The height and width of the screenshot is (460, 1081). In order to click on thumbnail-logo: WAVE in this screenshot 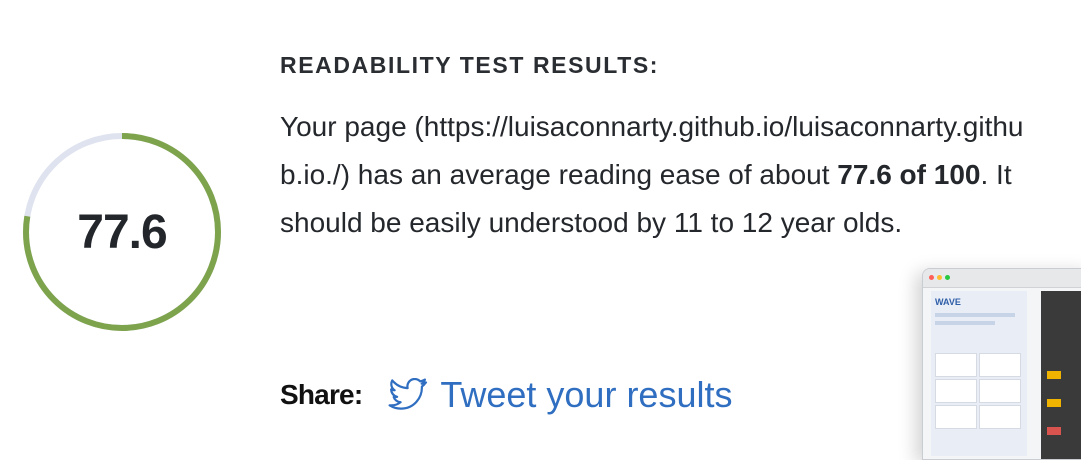, I will do `click(948, 302)`.